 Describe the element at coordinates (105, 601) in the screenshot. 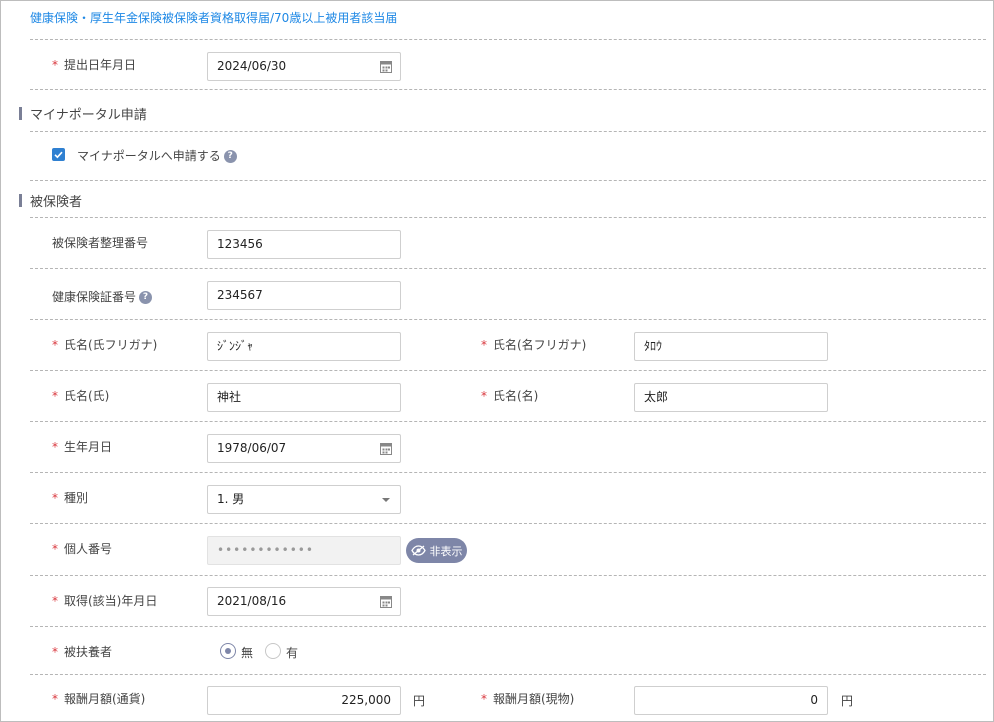

I see `acquire-date-label: * 取得(該当)年月日` at that location.